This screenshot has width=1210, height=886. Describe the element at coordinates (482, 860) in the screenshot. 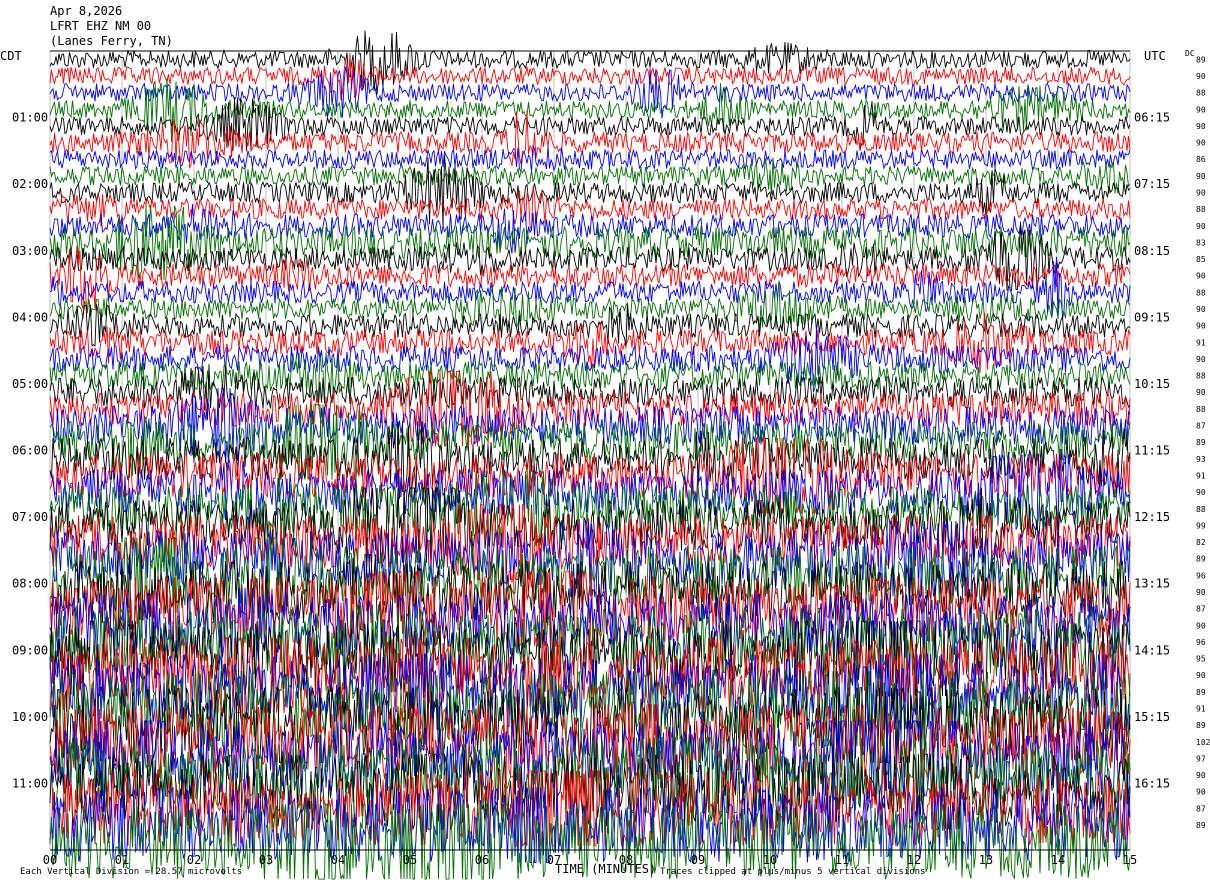

I see `x-tick-label: 06` at that location.